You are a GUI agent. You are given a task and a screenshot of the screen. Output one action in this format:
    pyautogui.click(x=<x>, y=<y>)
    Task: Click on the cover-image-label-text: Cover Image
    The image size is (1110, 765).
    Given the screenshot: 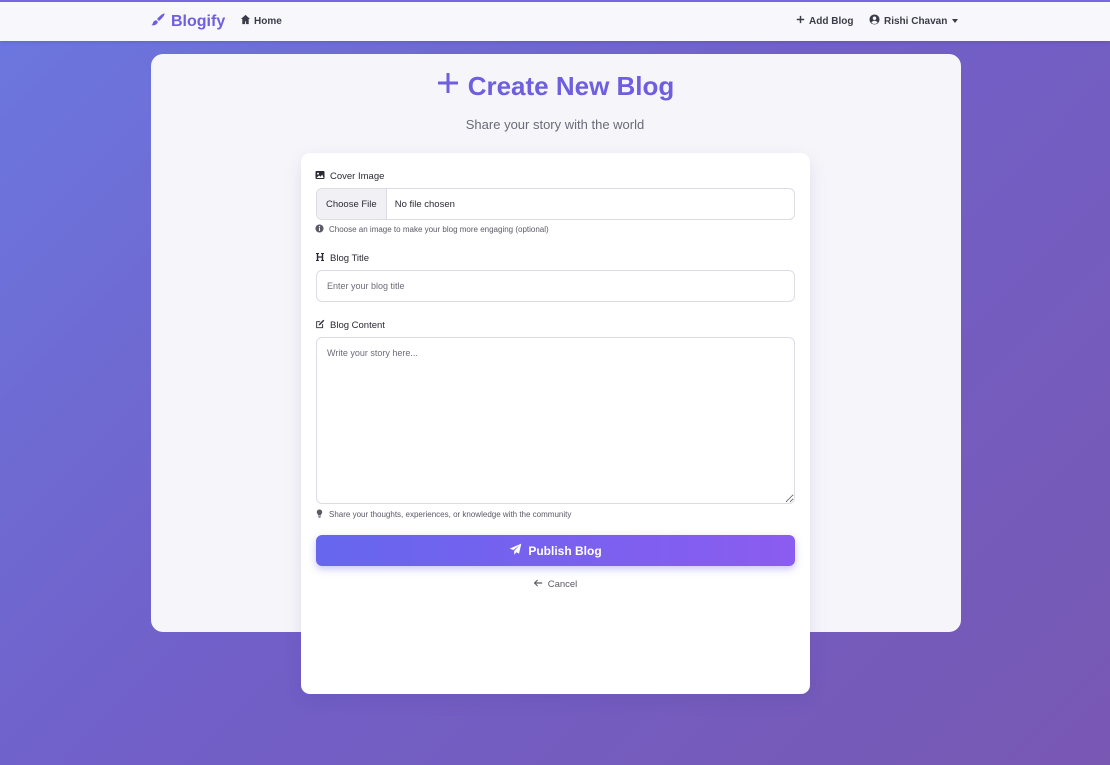 What is the action you would take?
    pyautogui.click(x=357, y=176)
    